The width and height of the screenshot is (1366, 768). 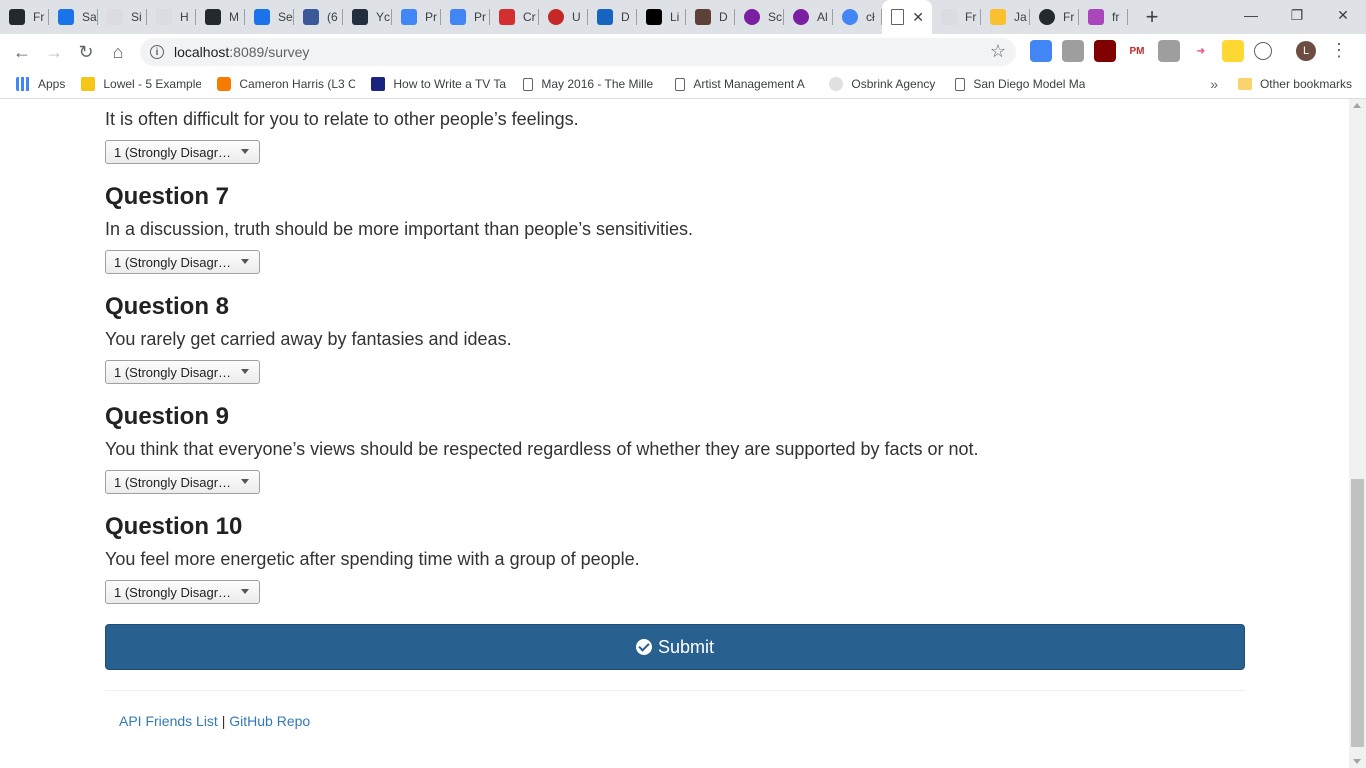 I want to click on back-arrow-icon: ←, so click(x=22, y=52).